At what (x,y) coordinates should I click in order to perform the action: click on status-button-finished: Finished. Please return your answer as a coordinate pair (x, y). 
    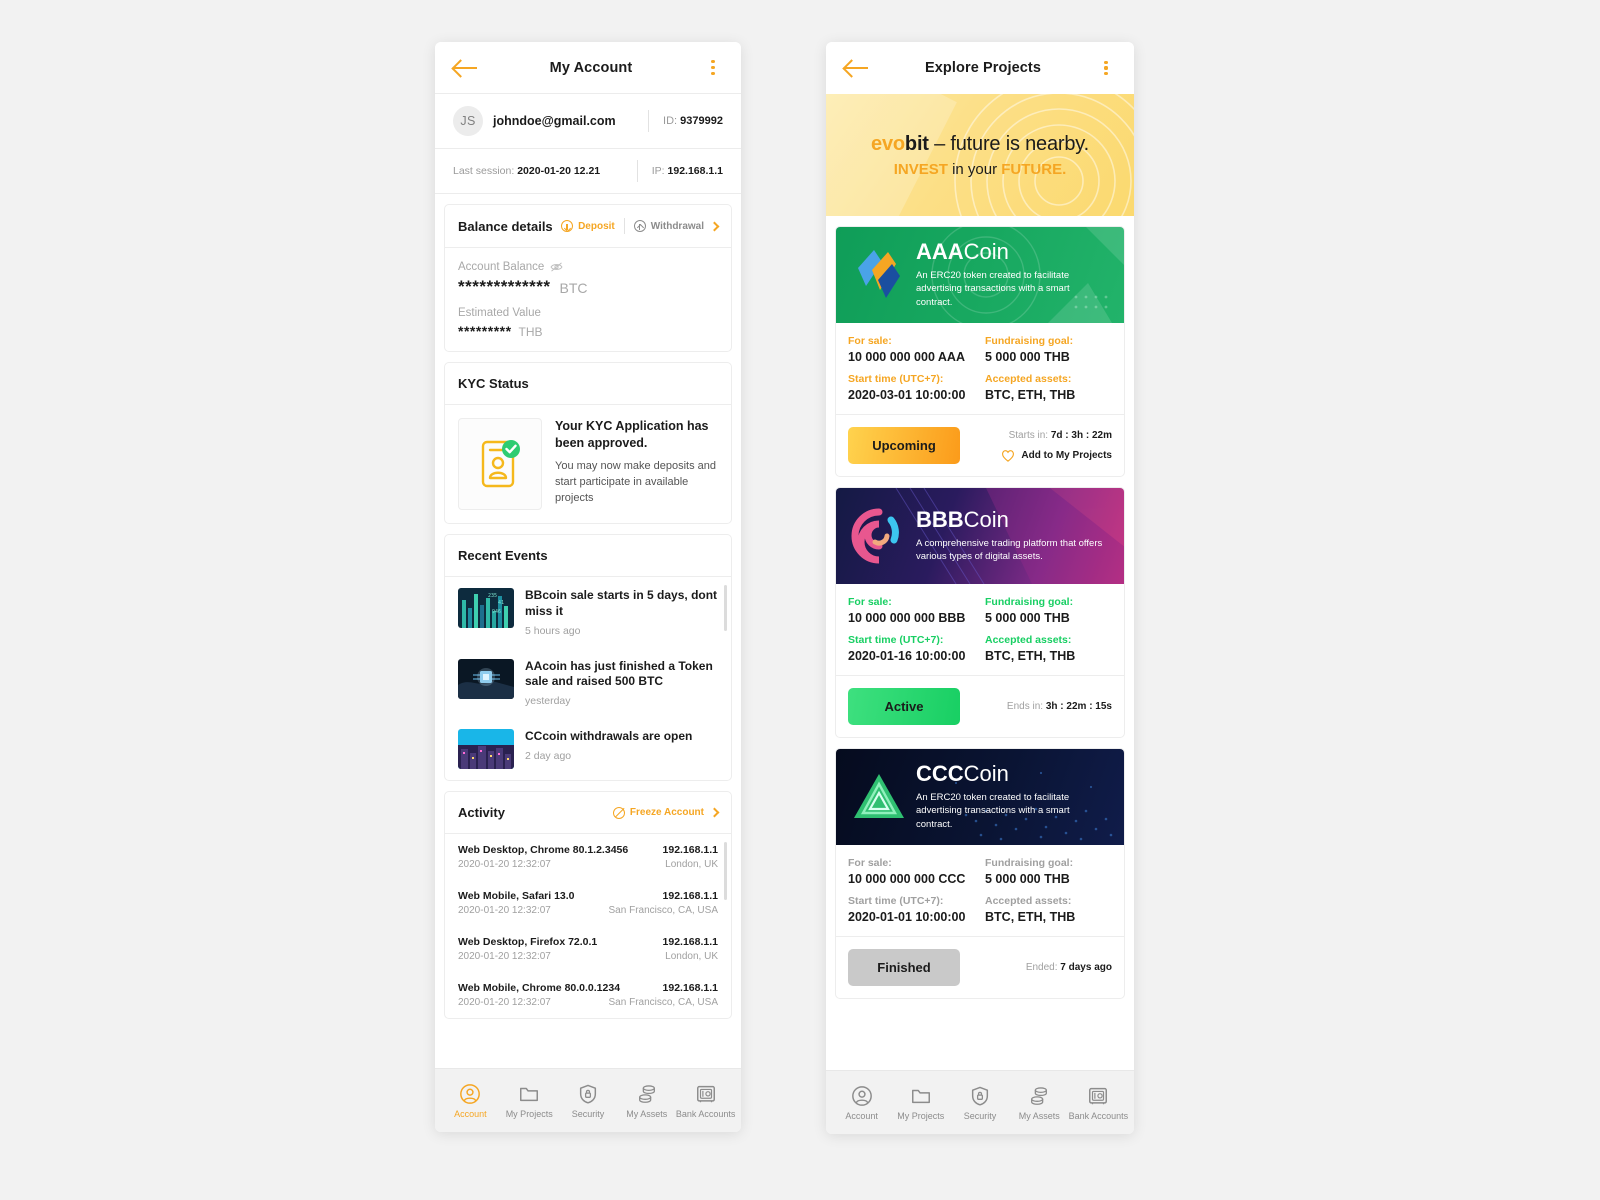
    Looking at the image, I should click on (904, 967).